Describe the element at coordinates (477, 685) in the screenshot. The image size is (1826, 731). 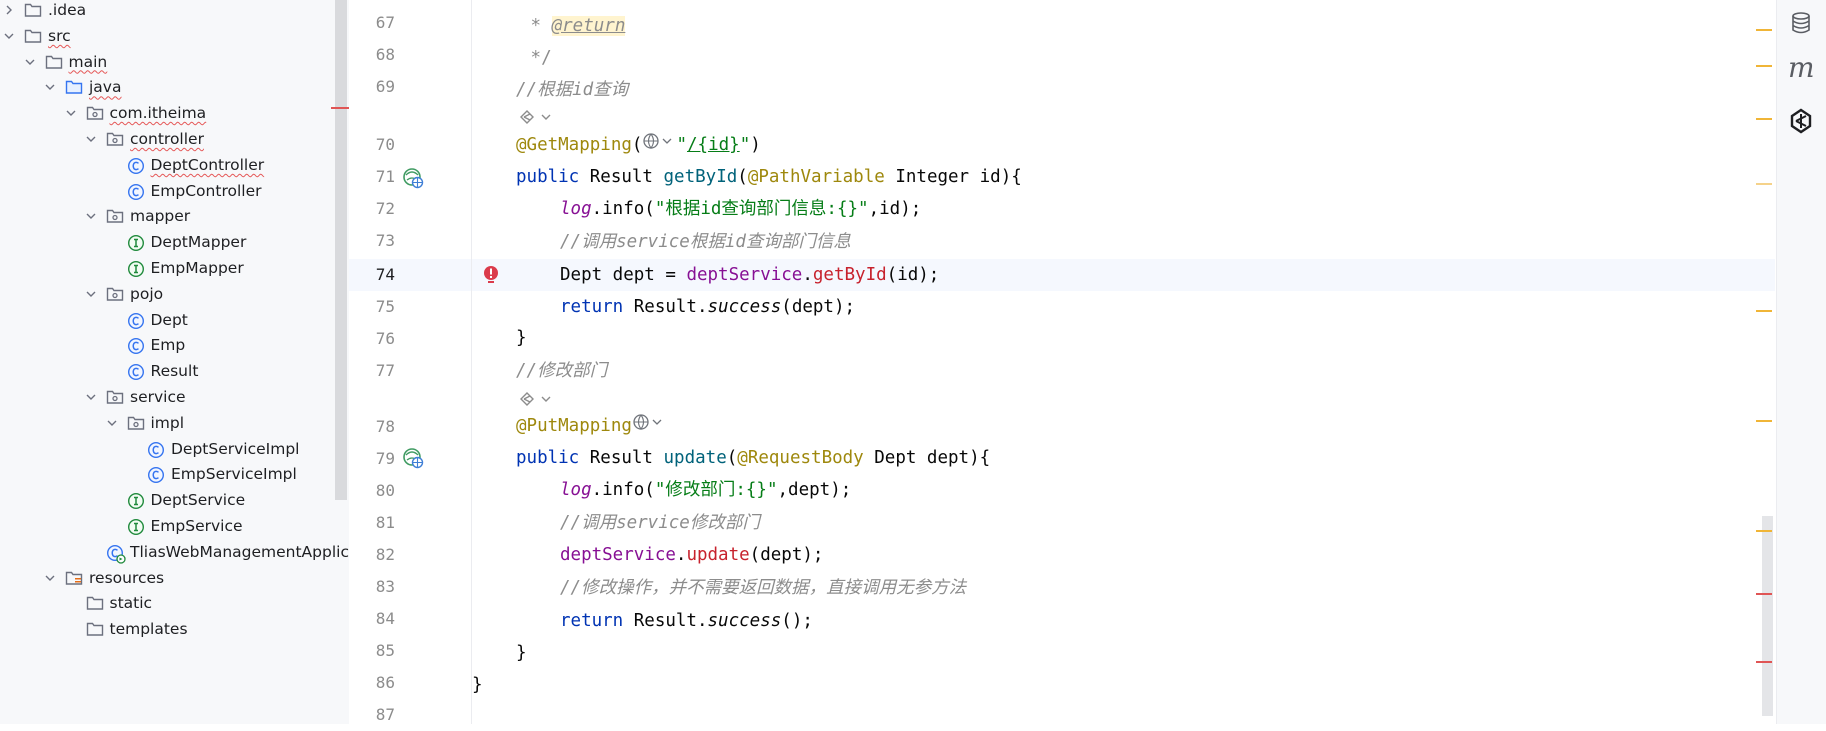
I see `code-line-86: }` at that location.